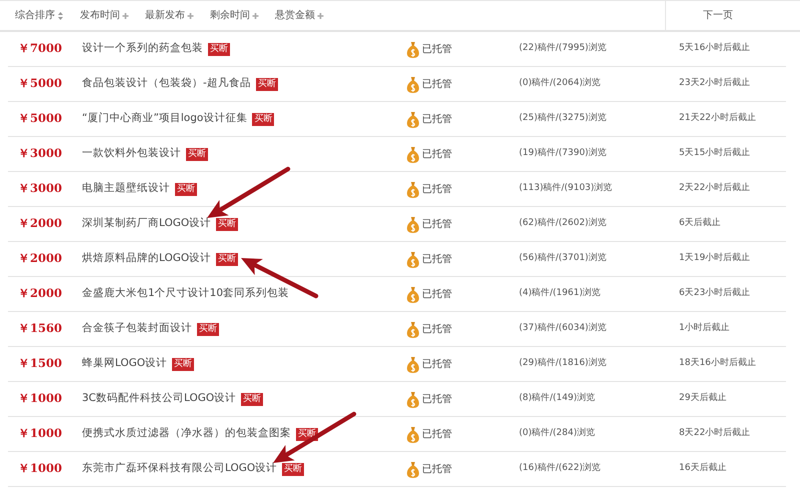 Image resolution: width=800 pixels, height=488 pixels. I want to click on task-title: 设计一个系列的药盒包装, so click(142, 49).